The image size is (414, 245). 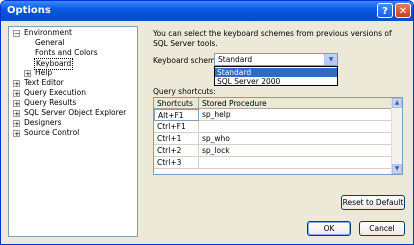 What do you see at coordinates (51, 133) in the screenshot?
I see `tree-item-source-control: Source Control` at bounding box center [51, 133].